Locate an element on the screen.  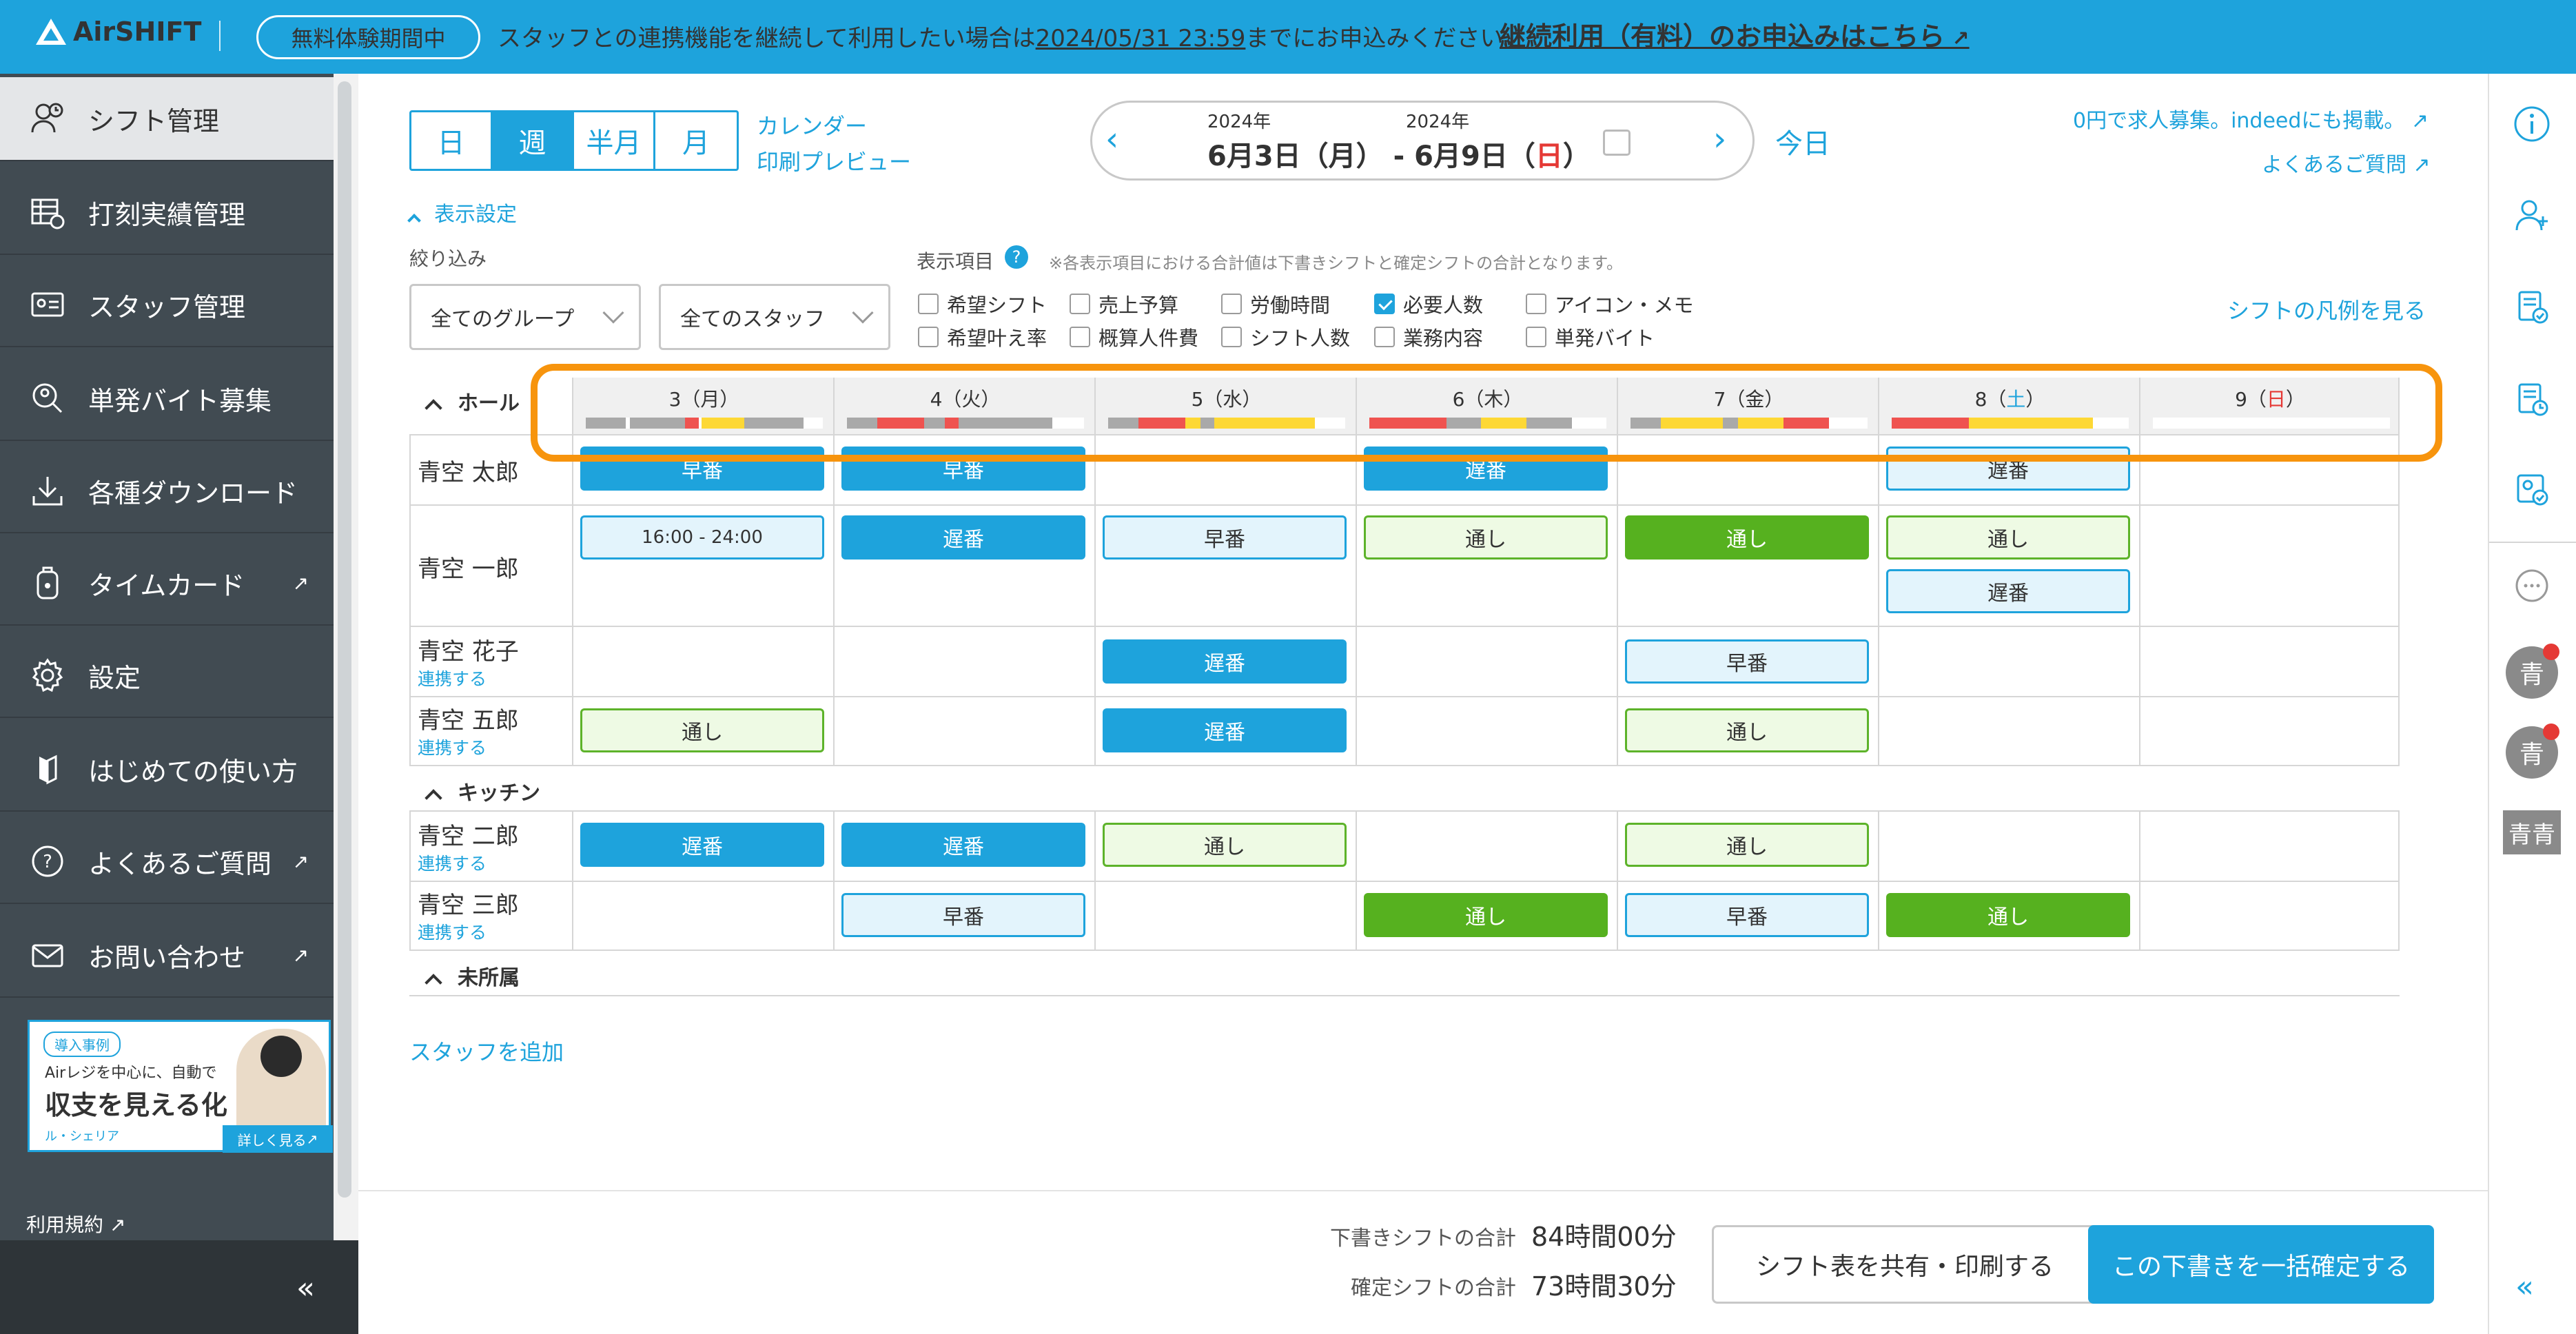
staff-name: 青空 三郎 is located at coordinates (468, 903).